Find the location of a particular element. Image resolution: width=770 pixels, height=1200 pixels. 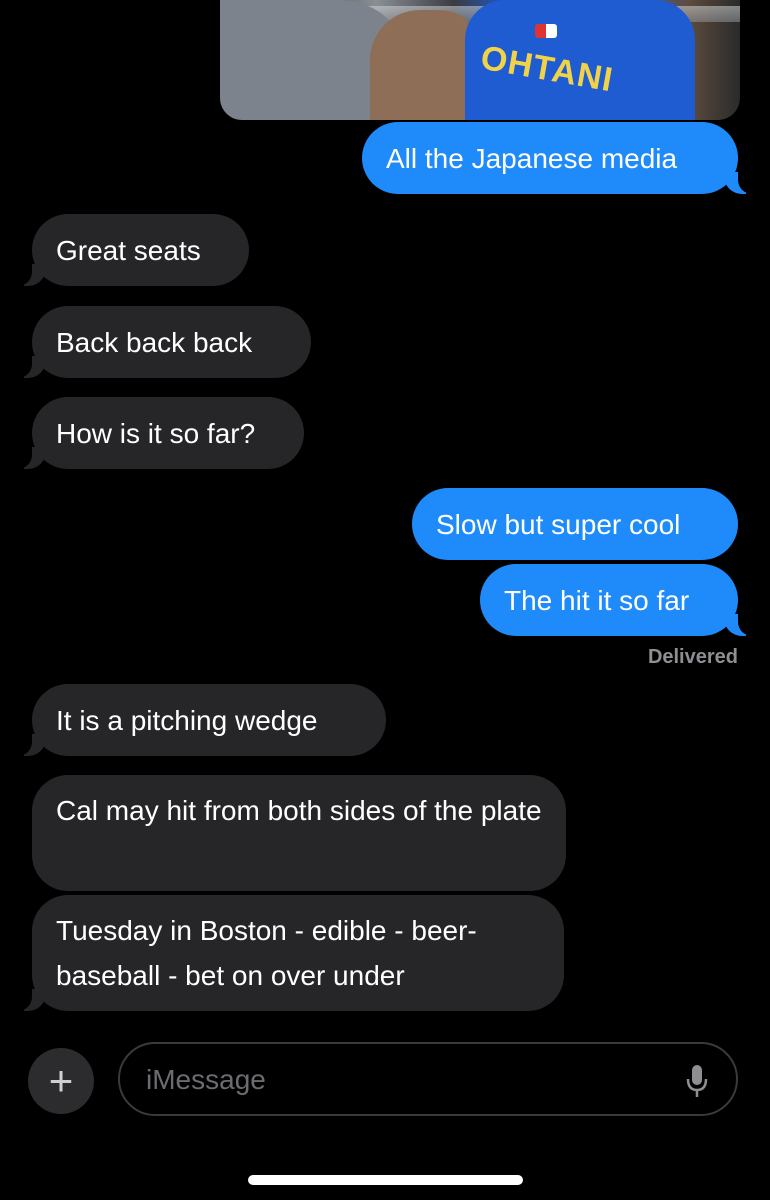

message-bubble-sent: The hit it so far is located at coordinates (619, 600).